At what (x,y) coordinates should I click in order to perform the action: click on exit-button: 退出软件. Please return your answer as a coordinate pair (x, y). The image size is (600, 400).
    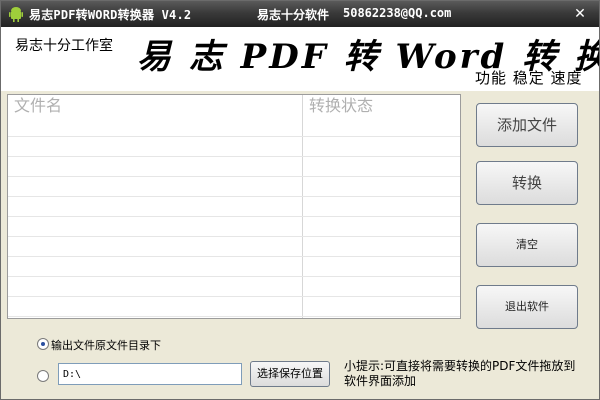
    Looking at the image, I should click on (527, 307).